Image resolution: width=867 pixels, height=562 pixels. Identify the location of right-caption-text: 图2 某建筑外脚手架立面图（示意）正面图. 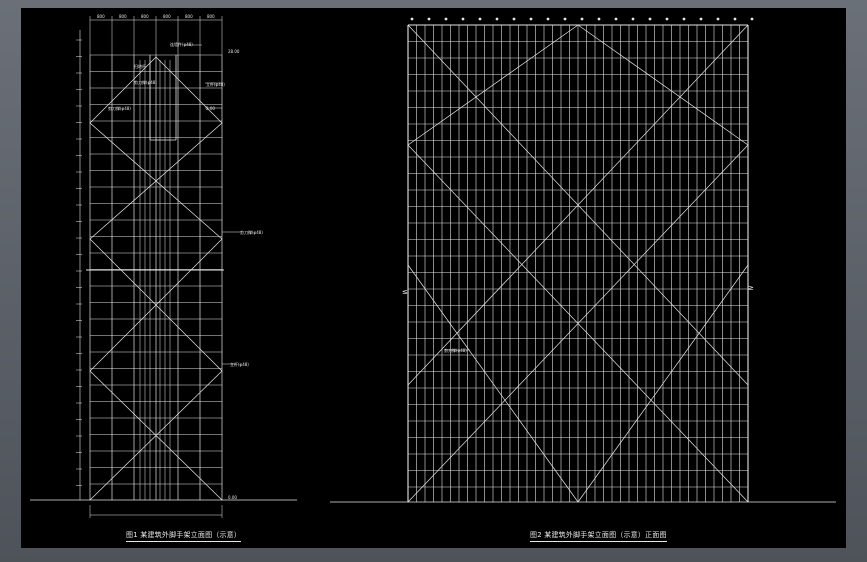
(598, 535).